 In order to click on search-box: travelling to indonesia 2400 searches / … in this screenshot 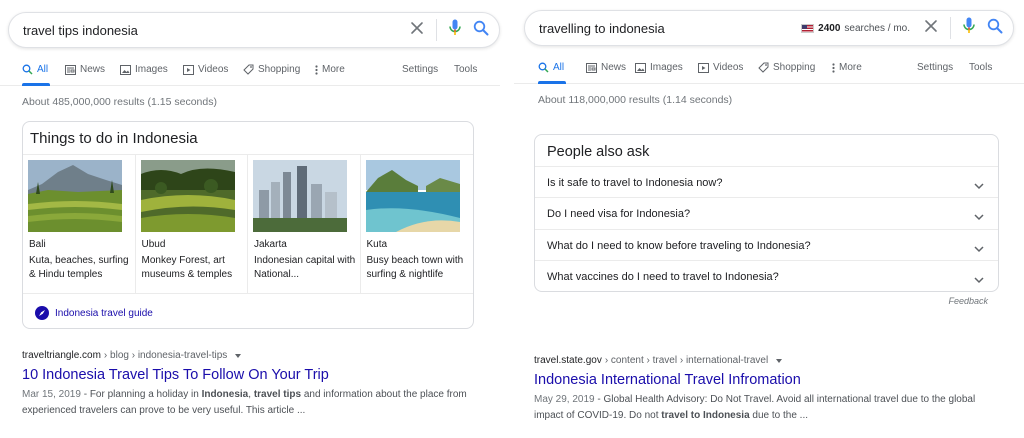, I will do `click(769, 28)`.